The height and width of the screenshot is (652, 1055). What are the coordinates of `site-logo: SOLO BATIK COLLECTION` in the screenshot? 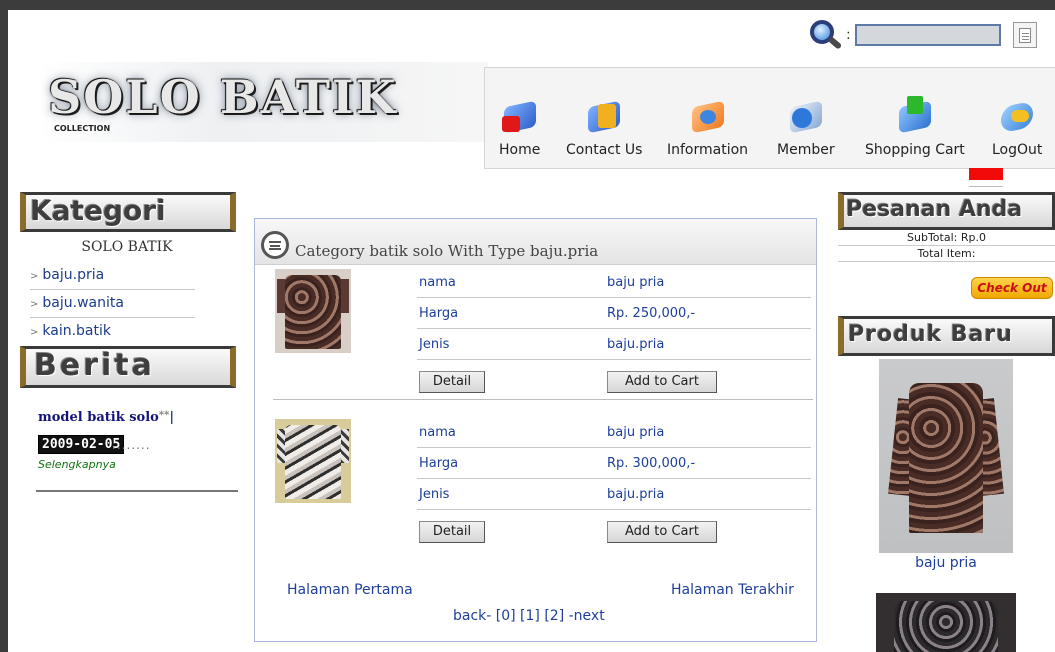 It's located at (263, 102).